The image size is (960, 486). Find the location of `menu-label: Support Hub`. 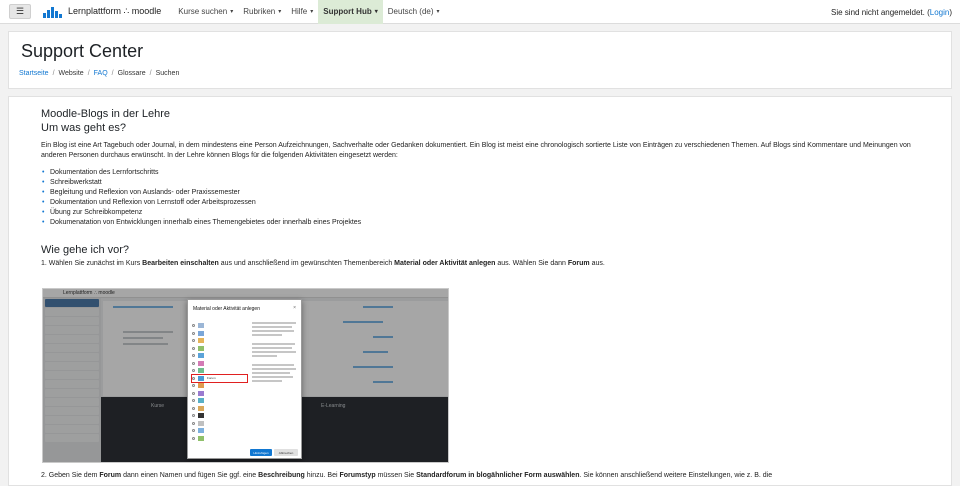

menu-label: Support Hub is located at coordinates (347, 11).